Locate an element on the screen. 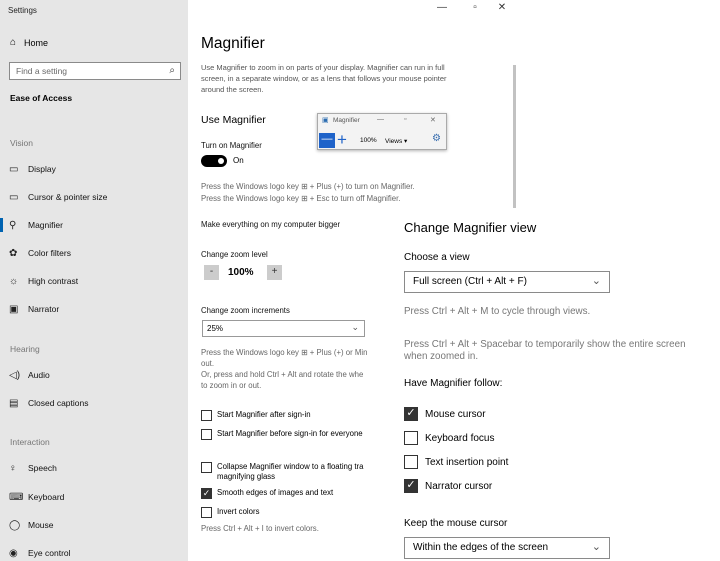 Image resolution: width=720 pixels, height=561 pixels. sidebar-item-cursor: ▭ Cursor & pointer size is located at coordinates (94, 197).